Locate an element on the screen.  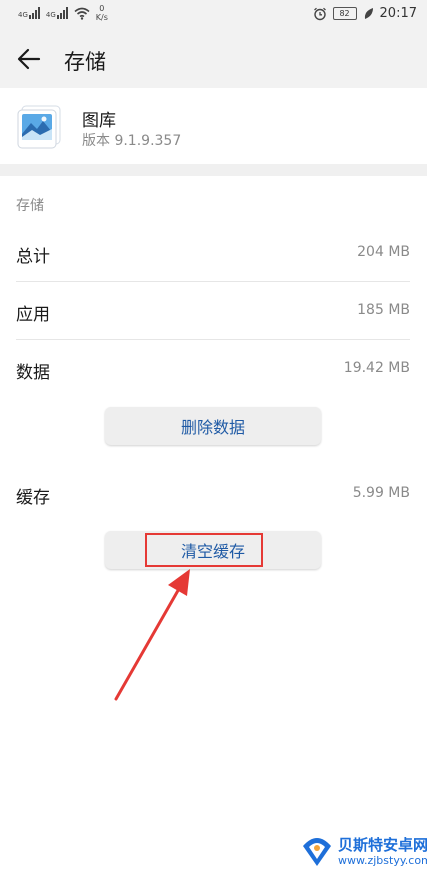
gallery-app-icon is located at coordinates (39, 127).